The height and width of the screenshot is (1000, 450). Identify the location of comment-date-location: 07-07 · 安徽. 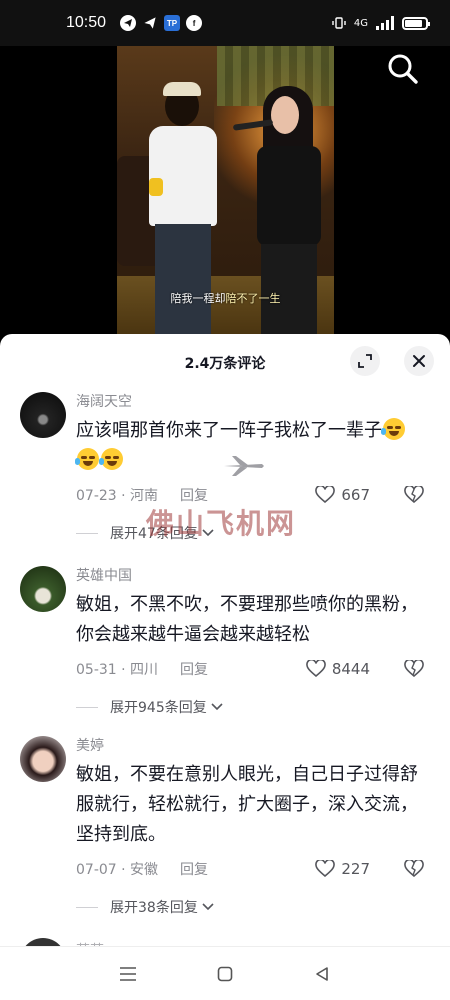
(117, 870).